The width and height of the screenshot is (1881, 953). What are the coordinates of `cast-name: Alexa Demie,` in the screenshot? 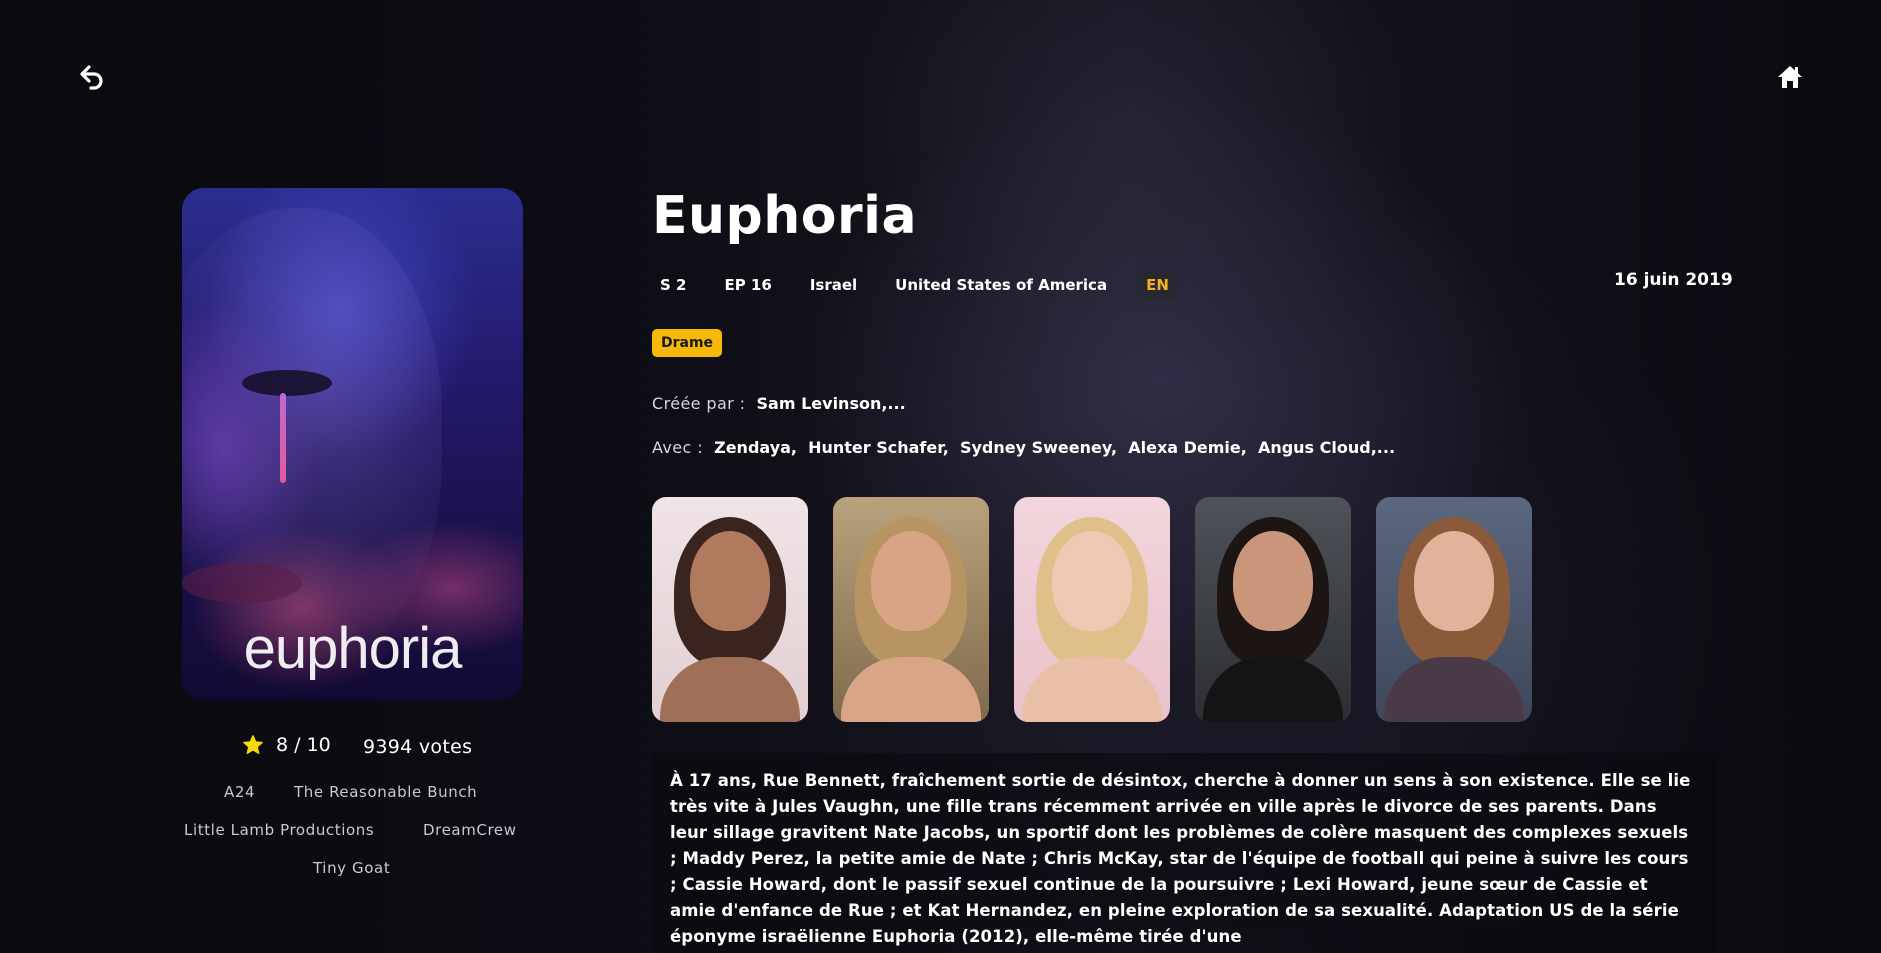 It's located at (1187, 447).